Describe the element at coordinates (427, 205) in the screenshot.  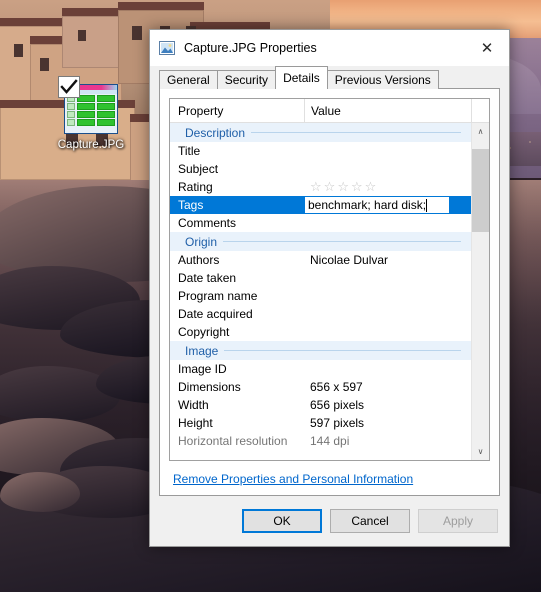
I see `text-caret` at that location.